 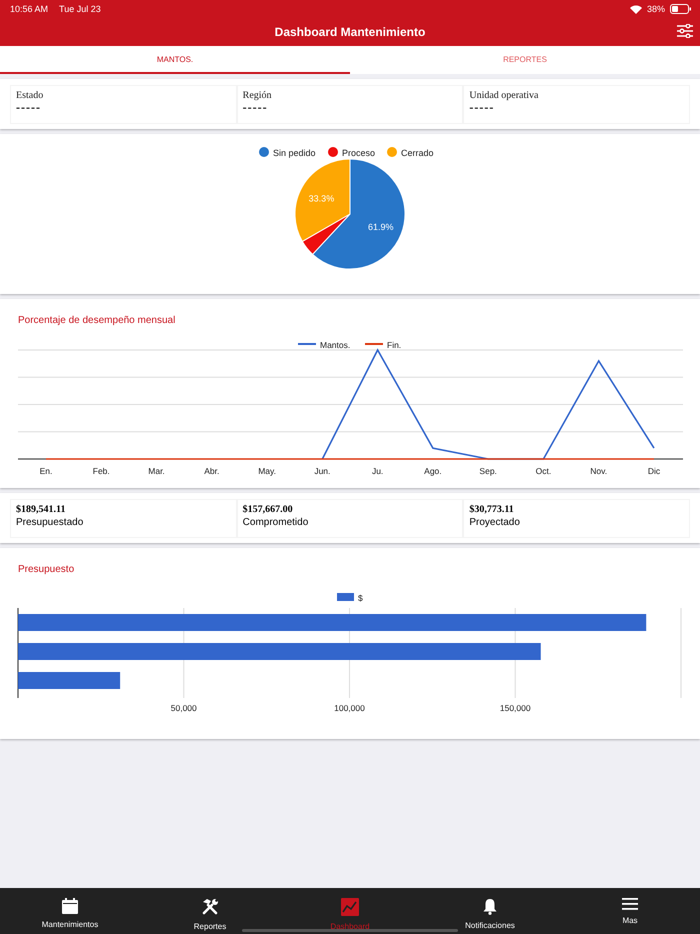 I want to click on legend-item: $, so click(x=350, y=598).